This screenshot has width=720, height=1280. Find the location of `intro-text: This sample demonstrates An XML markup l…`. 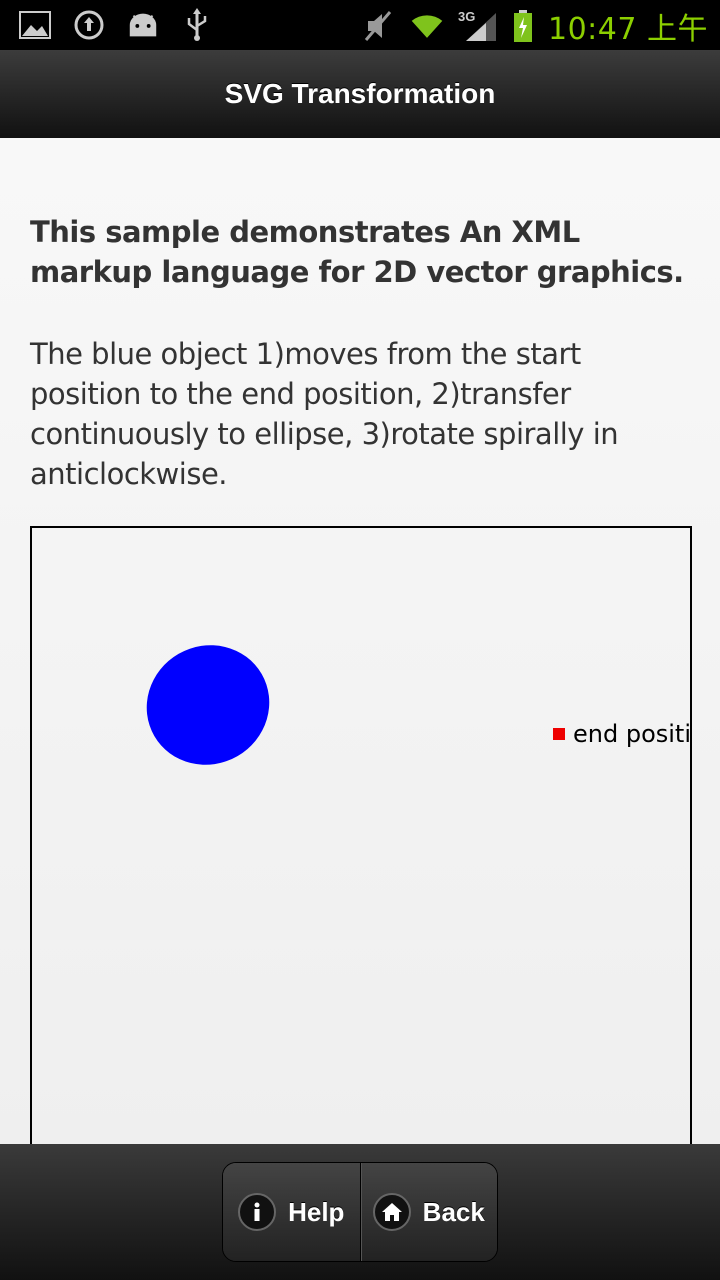

intro-text: This sample demonstrates An XML markup l… is located at coordinates (357, 252).